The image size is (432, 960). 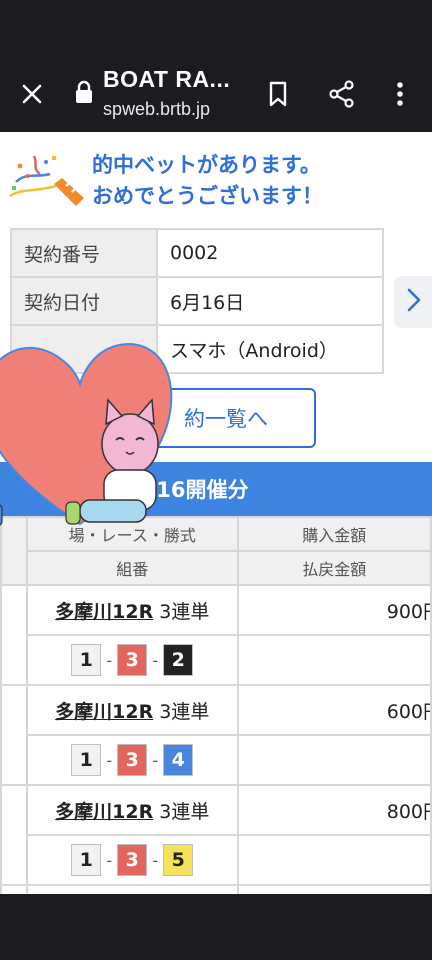 I want to click on contract-row: 契約番号 0002, so click(x=197, y=253).